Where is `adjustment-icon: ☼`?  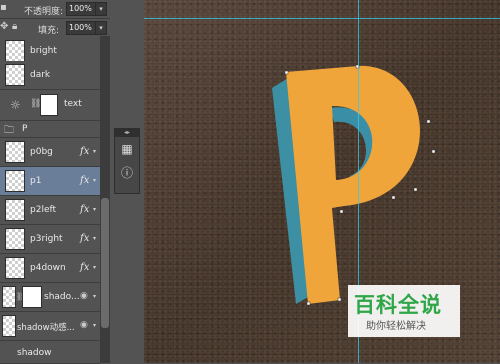 adjustment-icon: ☼ is located at coordinates (15, 105).